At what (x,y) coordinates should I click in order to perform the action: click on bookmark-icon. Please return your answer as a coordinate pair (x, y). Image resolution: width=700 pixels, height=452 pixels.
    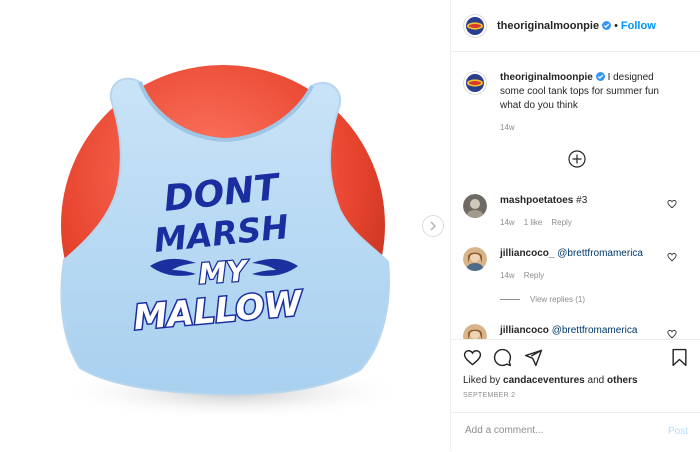
    Looking at the image, I should click on (679, 357).